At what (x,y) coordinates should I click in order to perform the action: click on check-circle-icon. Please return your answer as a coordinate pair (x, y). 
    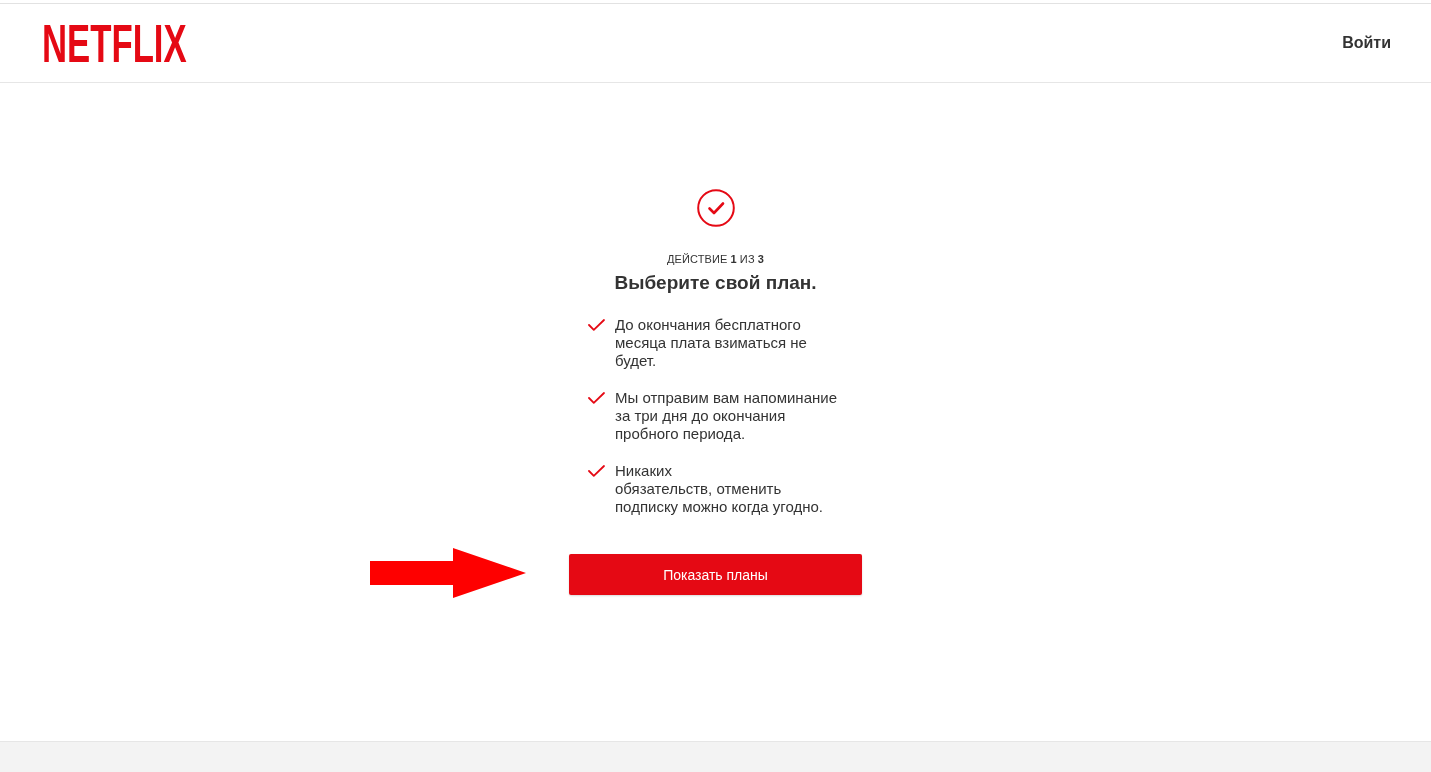
    Looking at the image, I should click on (715, 208).